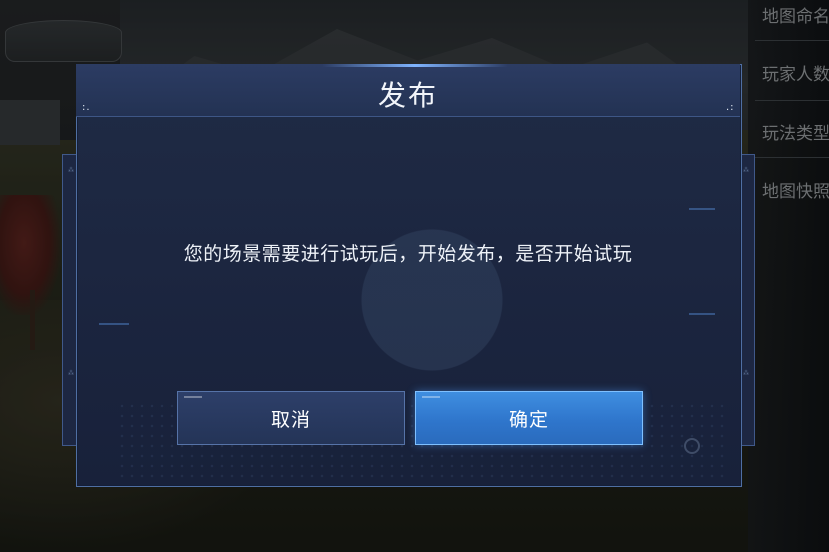  I want to click on header-glow, so click(415, 65).